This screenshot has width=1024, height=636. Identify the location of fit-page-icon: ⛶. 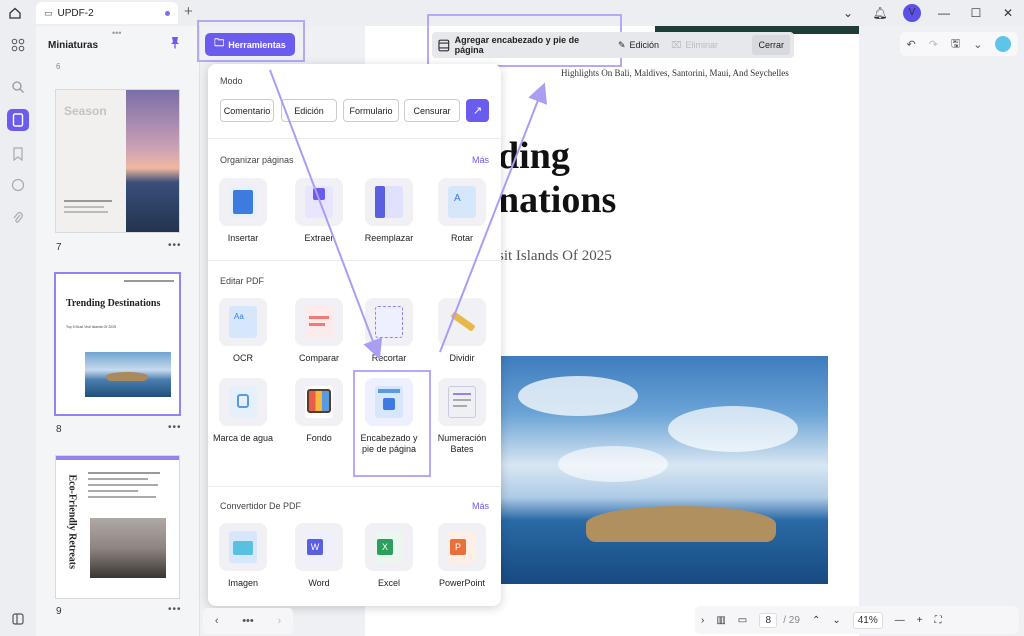
(938, 620).